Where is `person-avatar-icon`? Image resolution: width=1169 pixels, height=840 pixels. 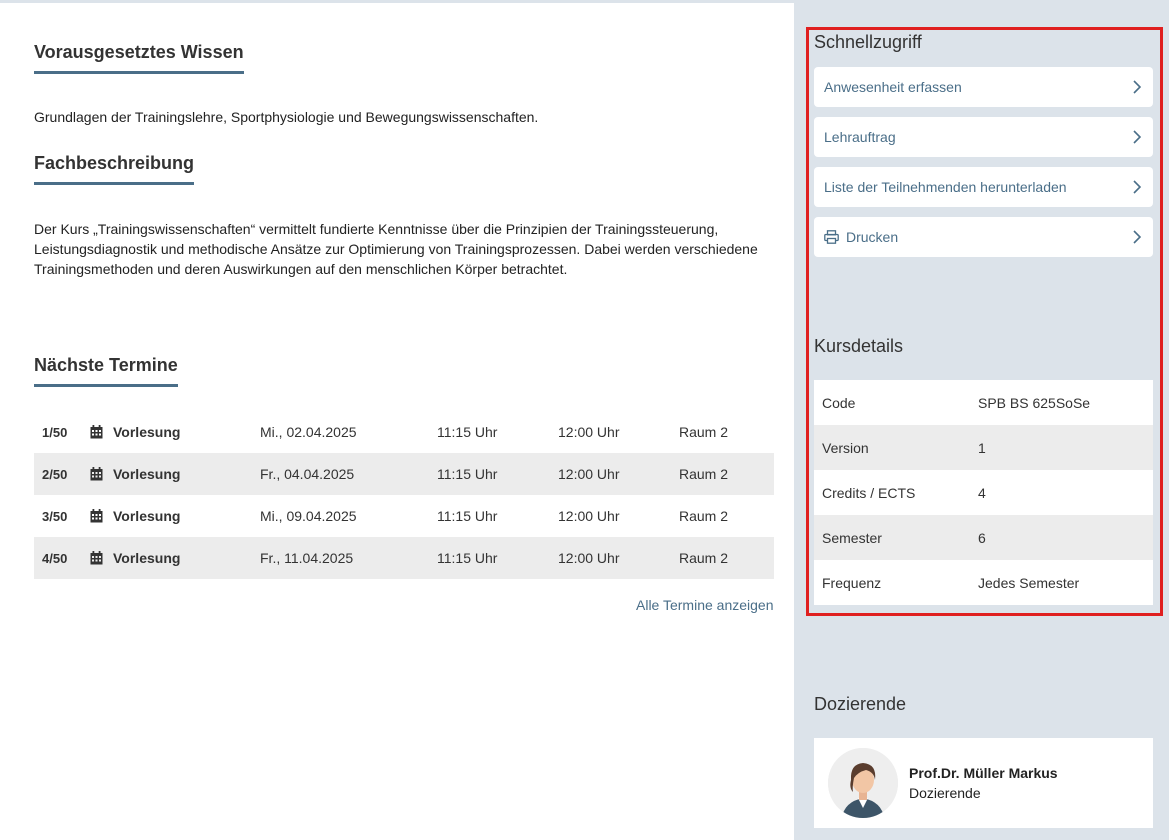
person-avatar-icon is located at coordinates (863, 783).